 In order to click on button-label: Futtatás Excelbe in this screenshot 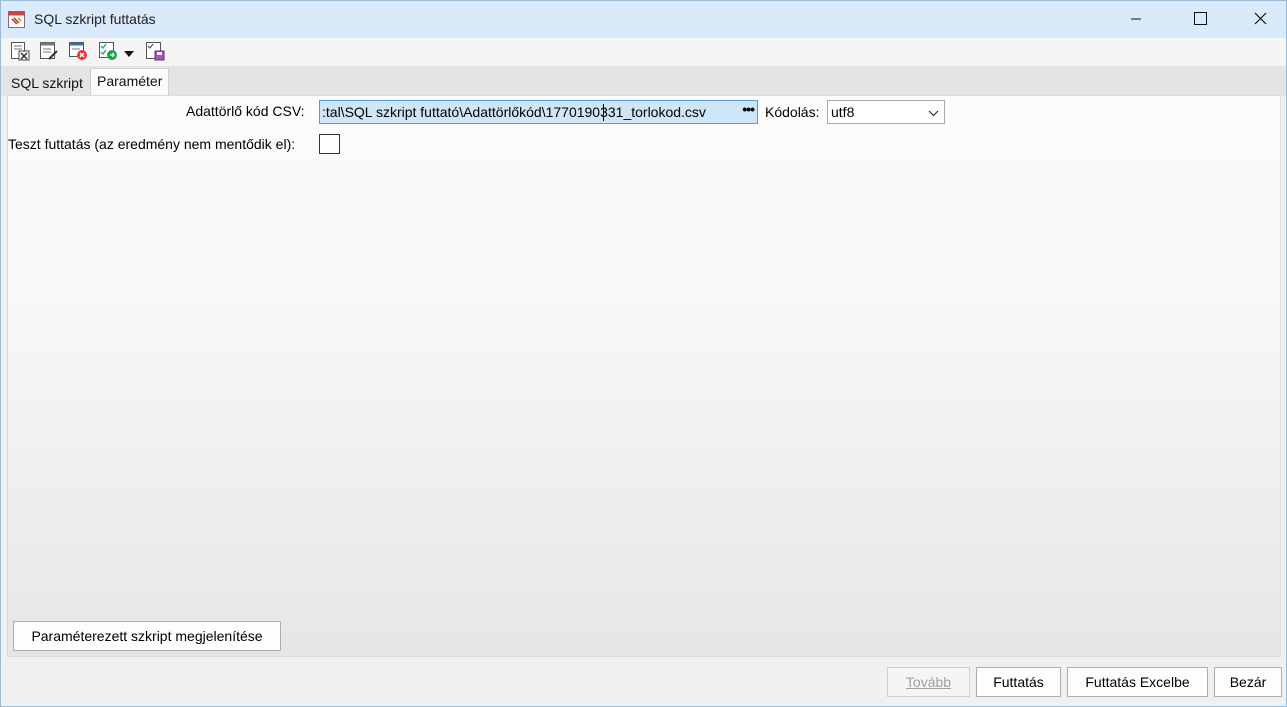, I will do `click(1137, 682)`.